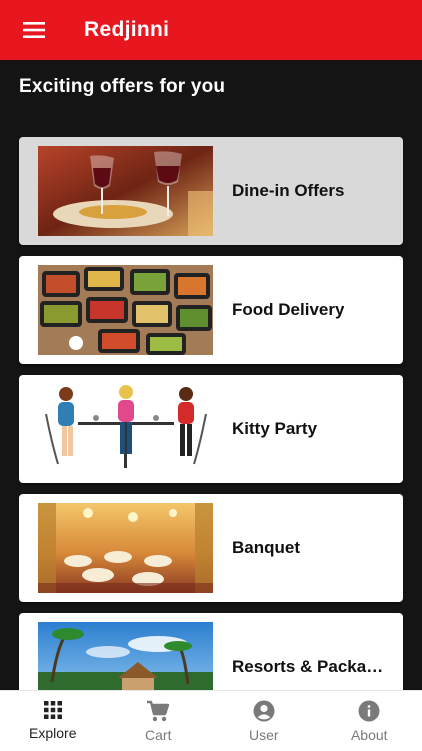 This screenshot has width=422, height=751. I want to click on menu-button, so click(34, 30).